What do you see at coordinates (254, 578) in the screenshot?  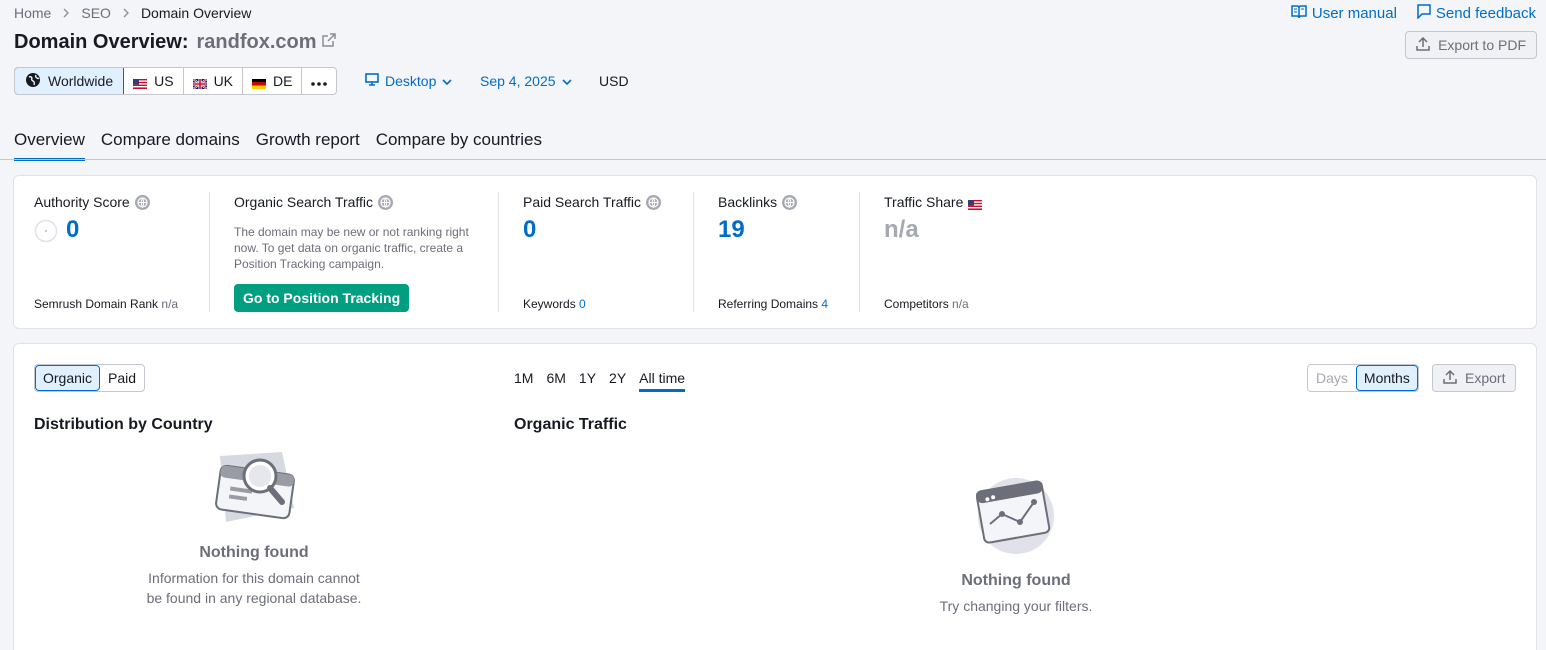 I see `distribution-empty-text-1: Information for this domain cannot` at bounding box center [254, 578].